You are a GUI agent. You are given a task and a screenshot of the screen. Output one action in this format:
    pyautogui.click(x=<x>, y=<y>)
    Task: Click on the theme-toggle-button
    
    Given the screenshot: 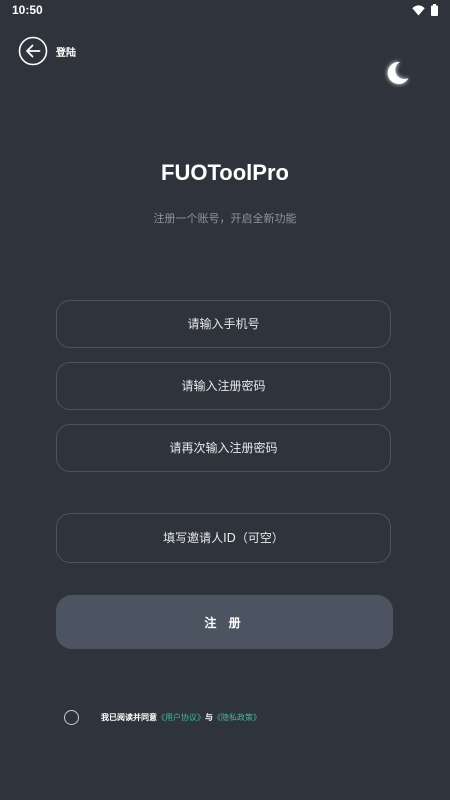 What is the action you would take?
    pyautogui.click(x=397, y=73)
    